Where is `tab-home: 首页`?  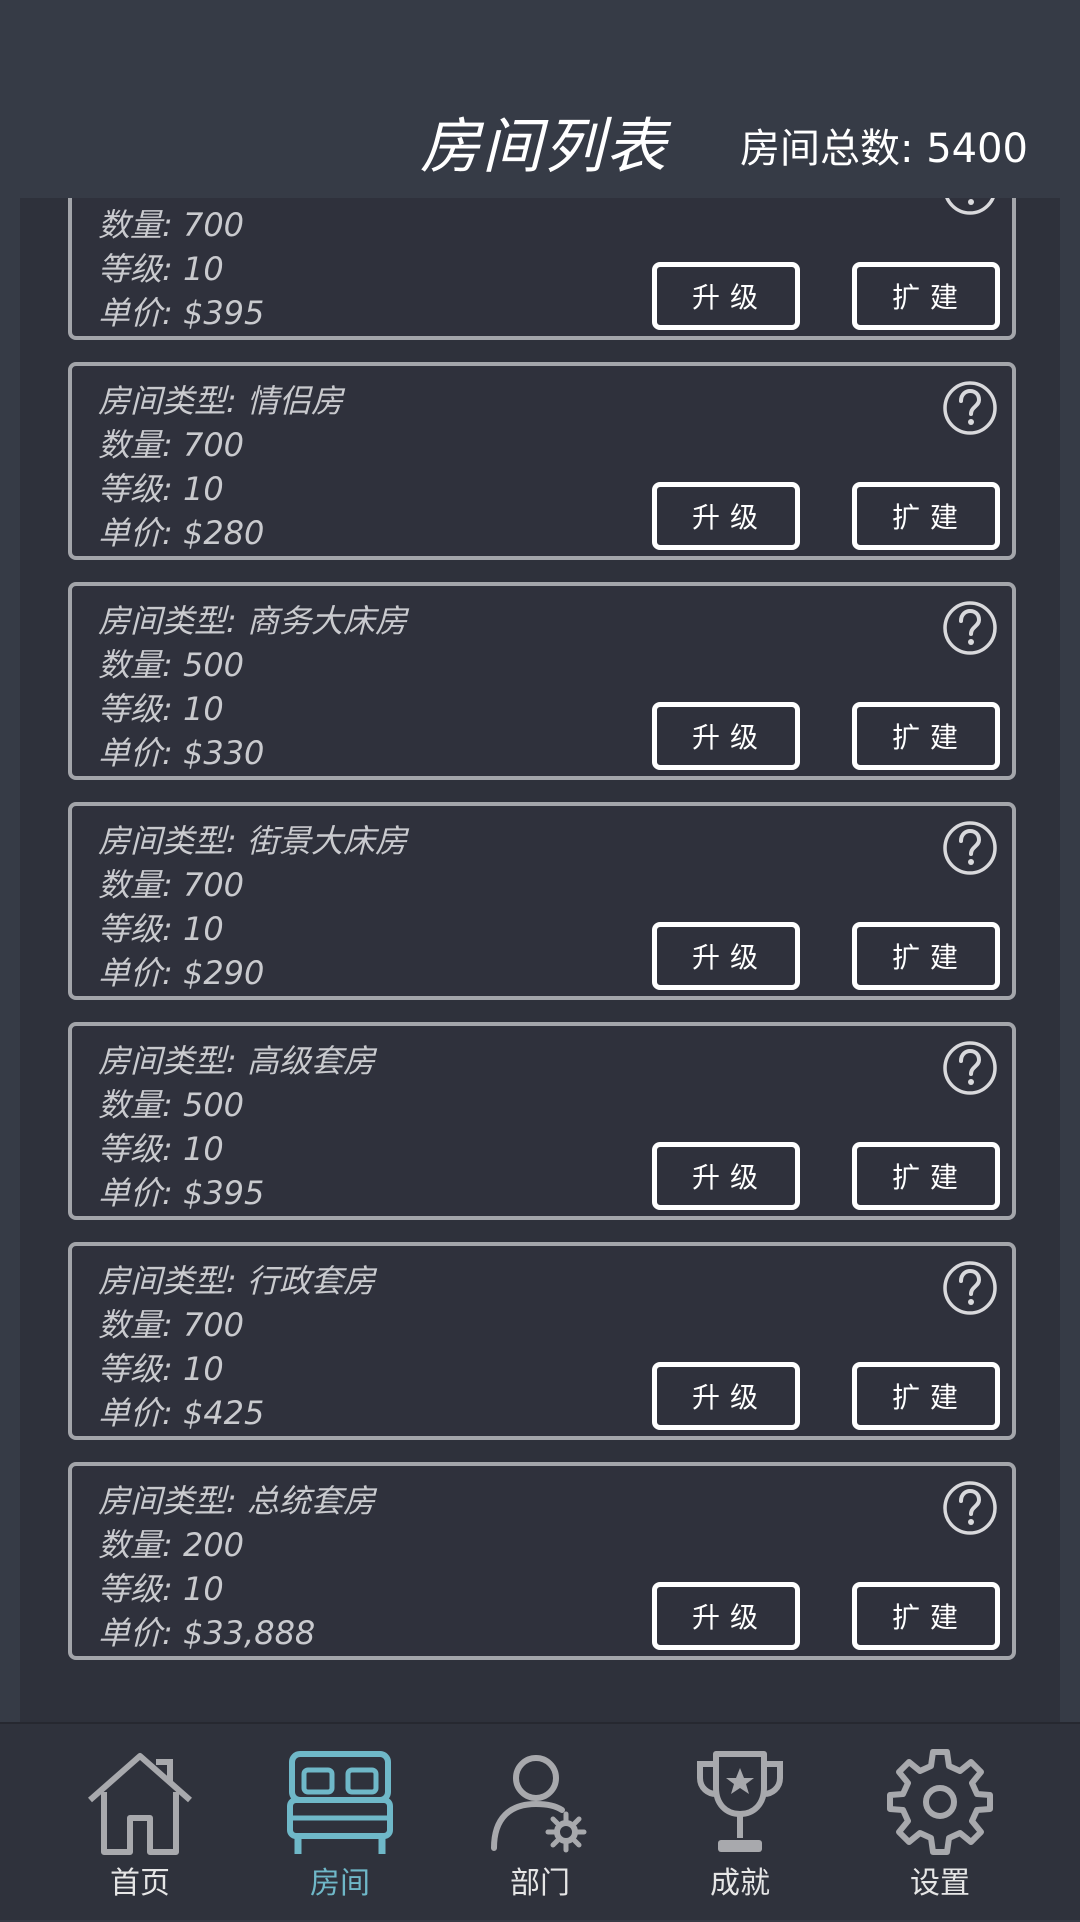 tab-home: 首页 is located at coordinates (140, 1823).